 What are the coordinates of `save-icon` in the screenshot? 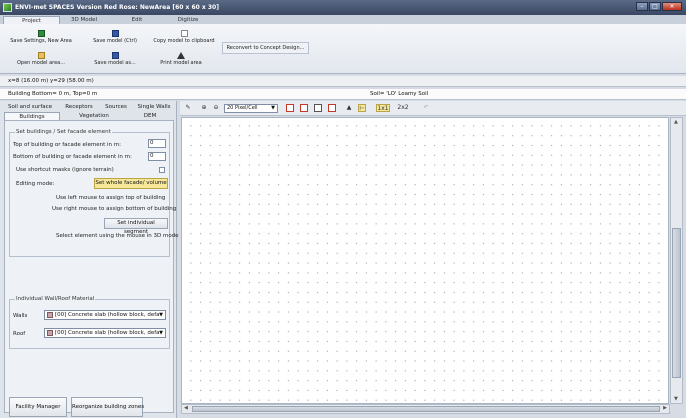 It's located at (115, 33).